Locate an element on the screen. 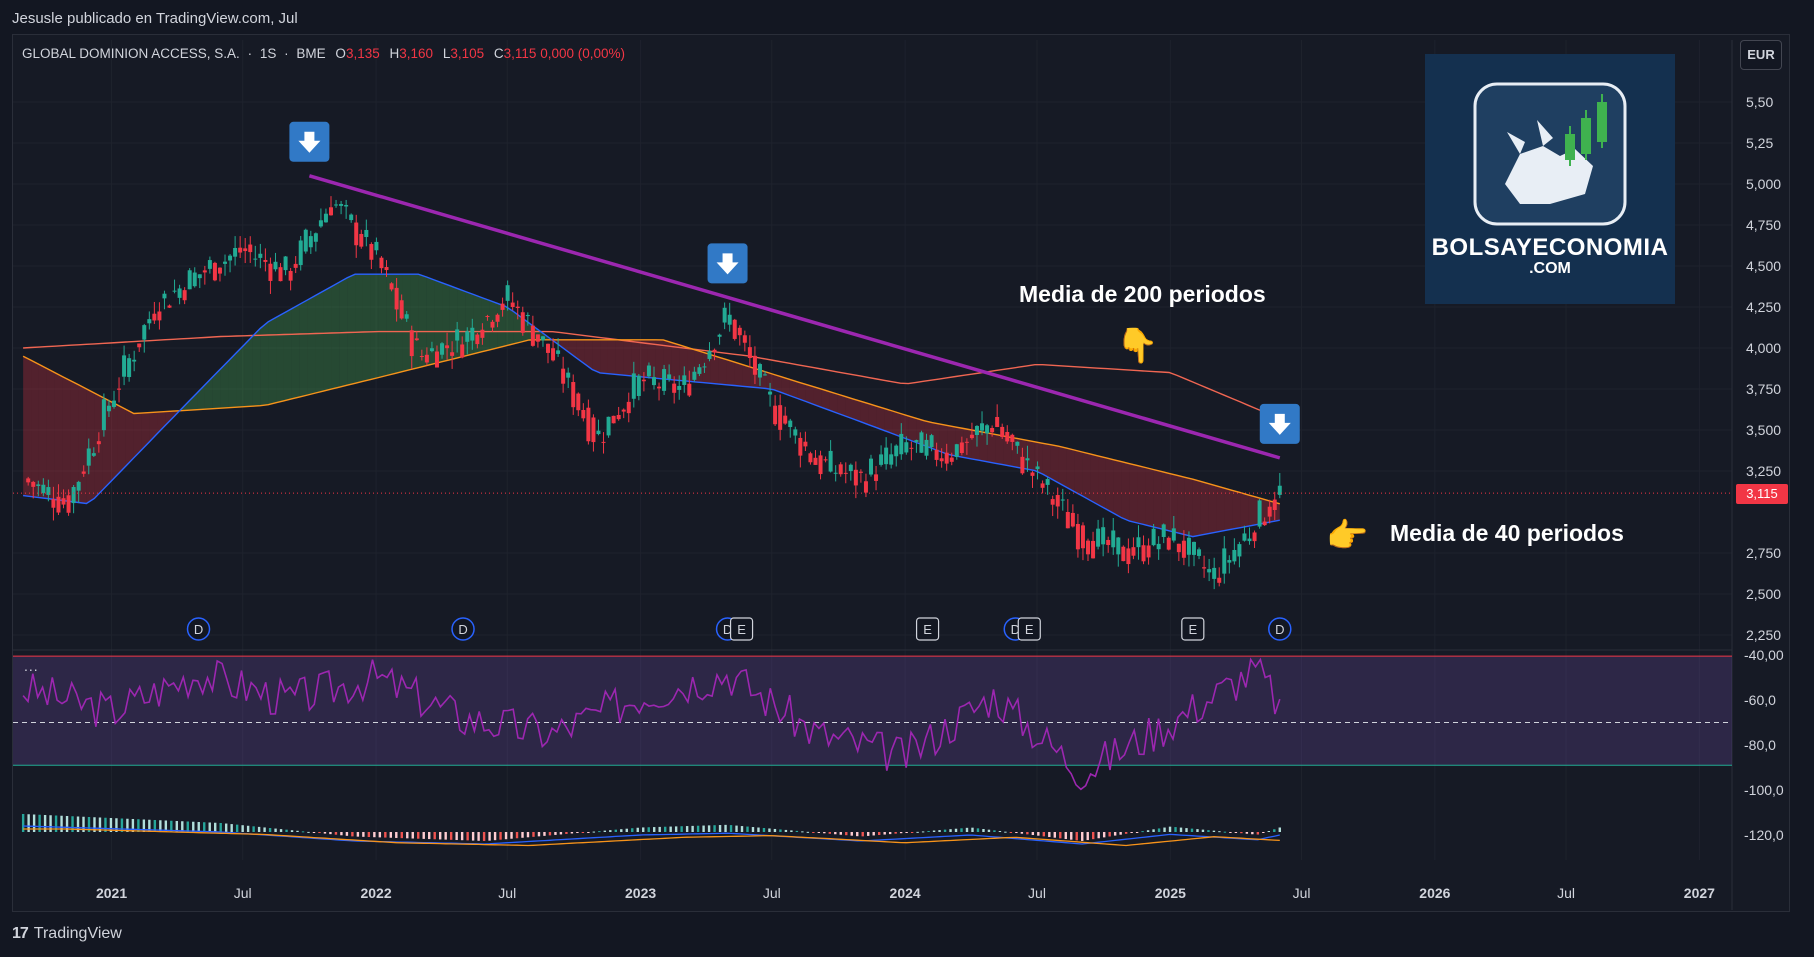  x-tick-label: 2027 is located at coordinates (1699, 893).